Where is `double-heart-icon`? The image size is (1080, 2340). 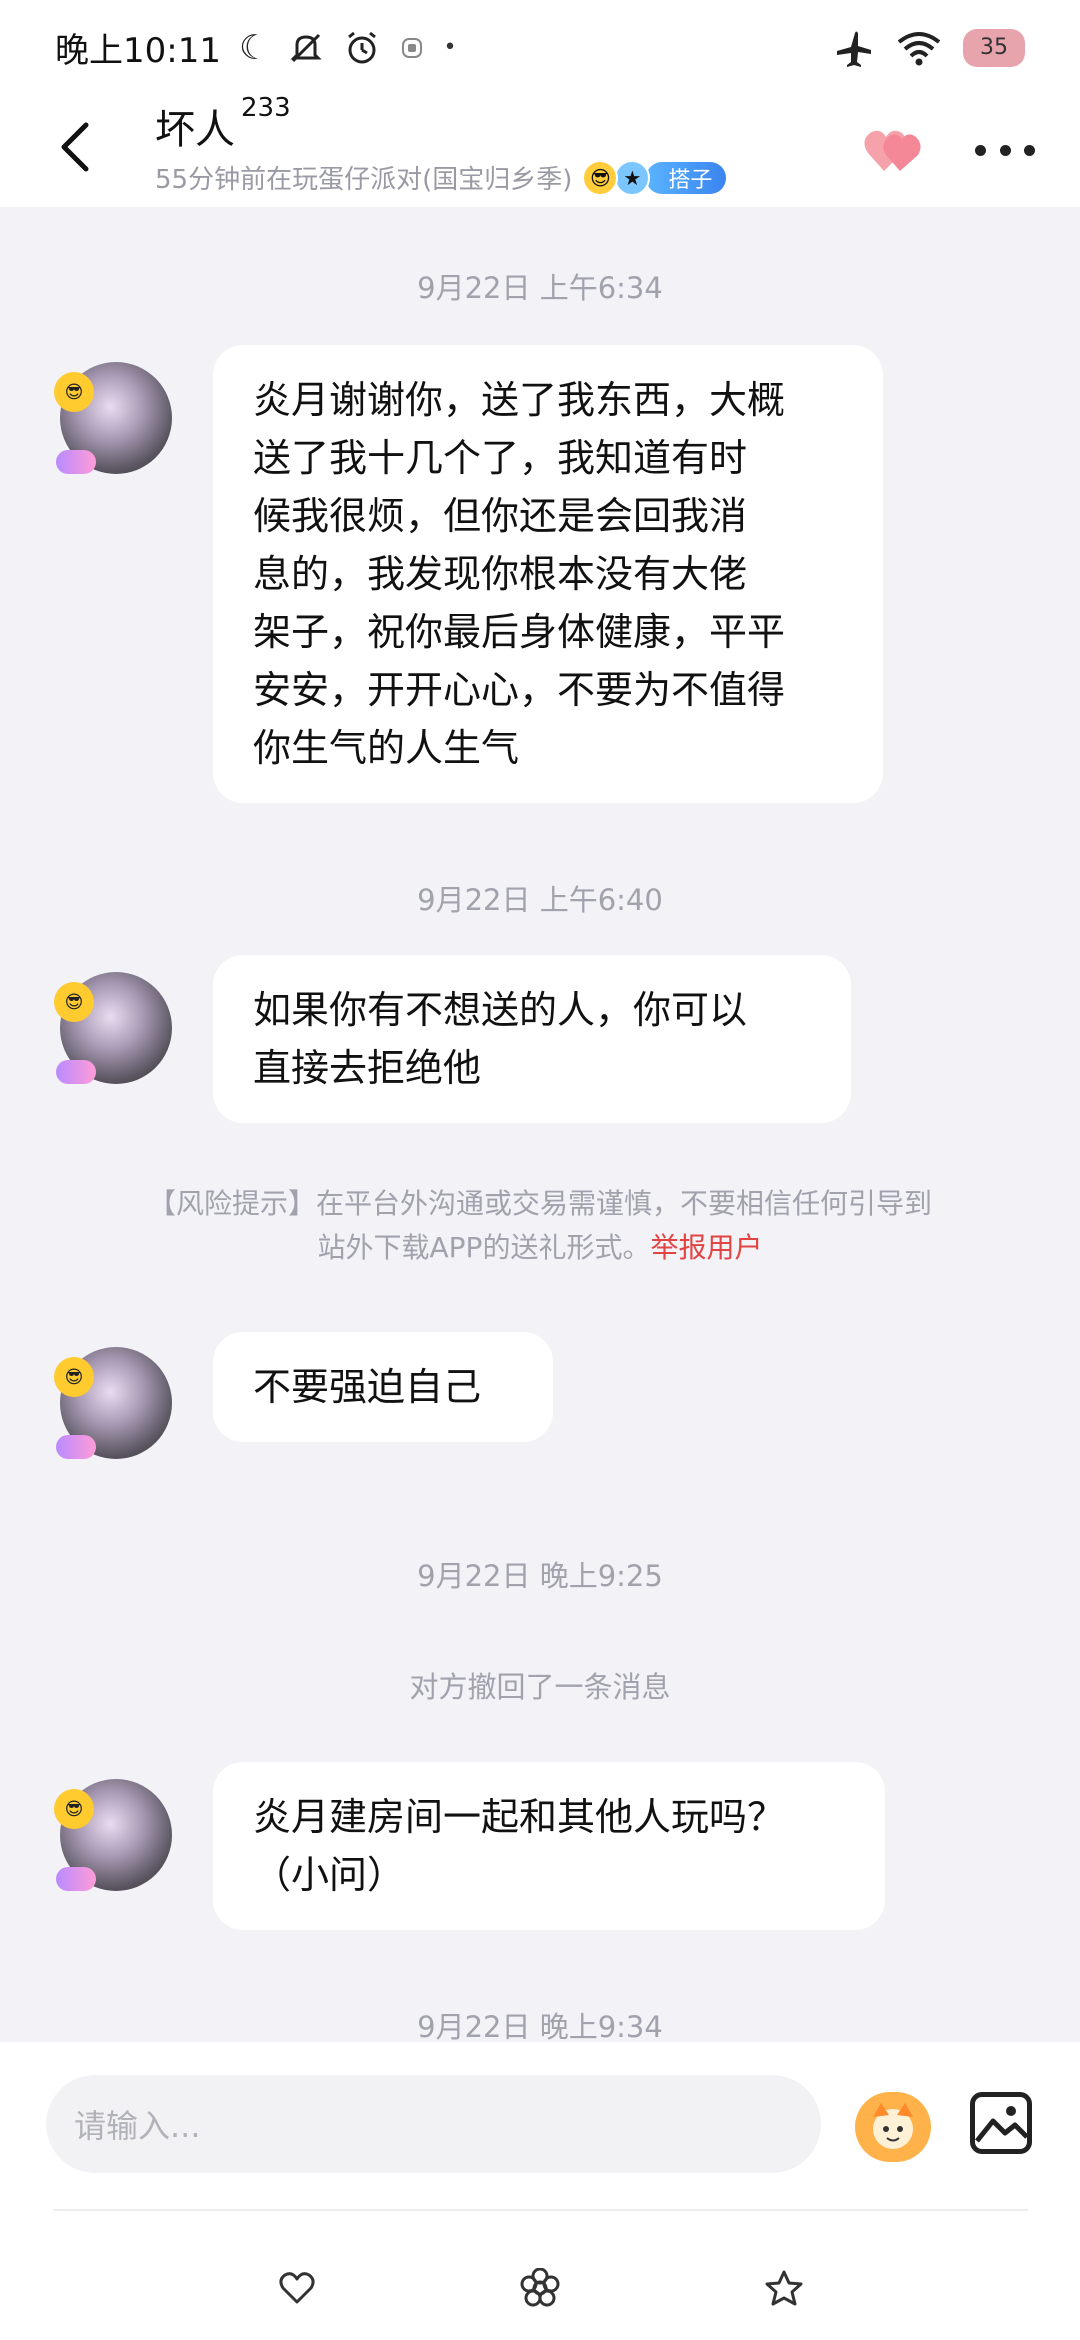 double-heart-icon is located at coordinates (895, 149).